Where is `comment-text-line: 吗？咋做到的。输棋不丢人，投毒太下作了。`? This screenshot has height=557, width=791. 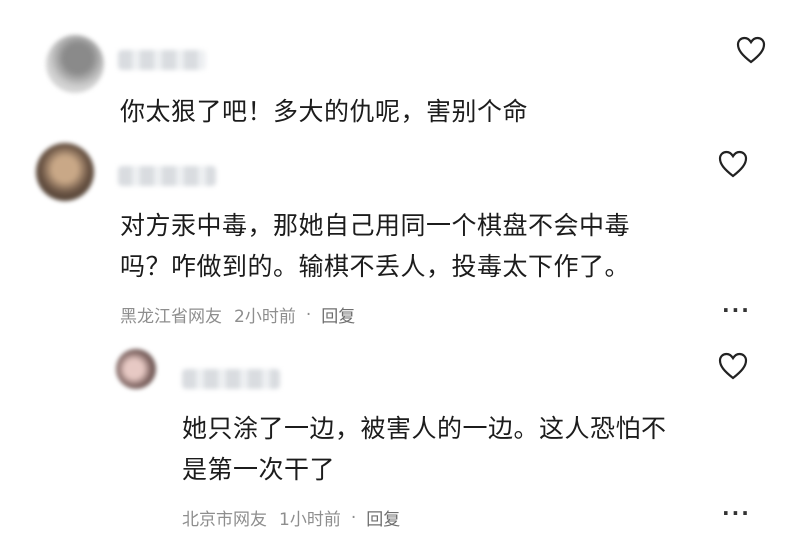
comment-text-line: 吗？咋做到的。输棋不丢人，投毒太下作了。 is located at coordinates (375, 266).